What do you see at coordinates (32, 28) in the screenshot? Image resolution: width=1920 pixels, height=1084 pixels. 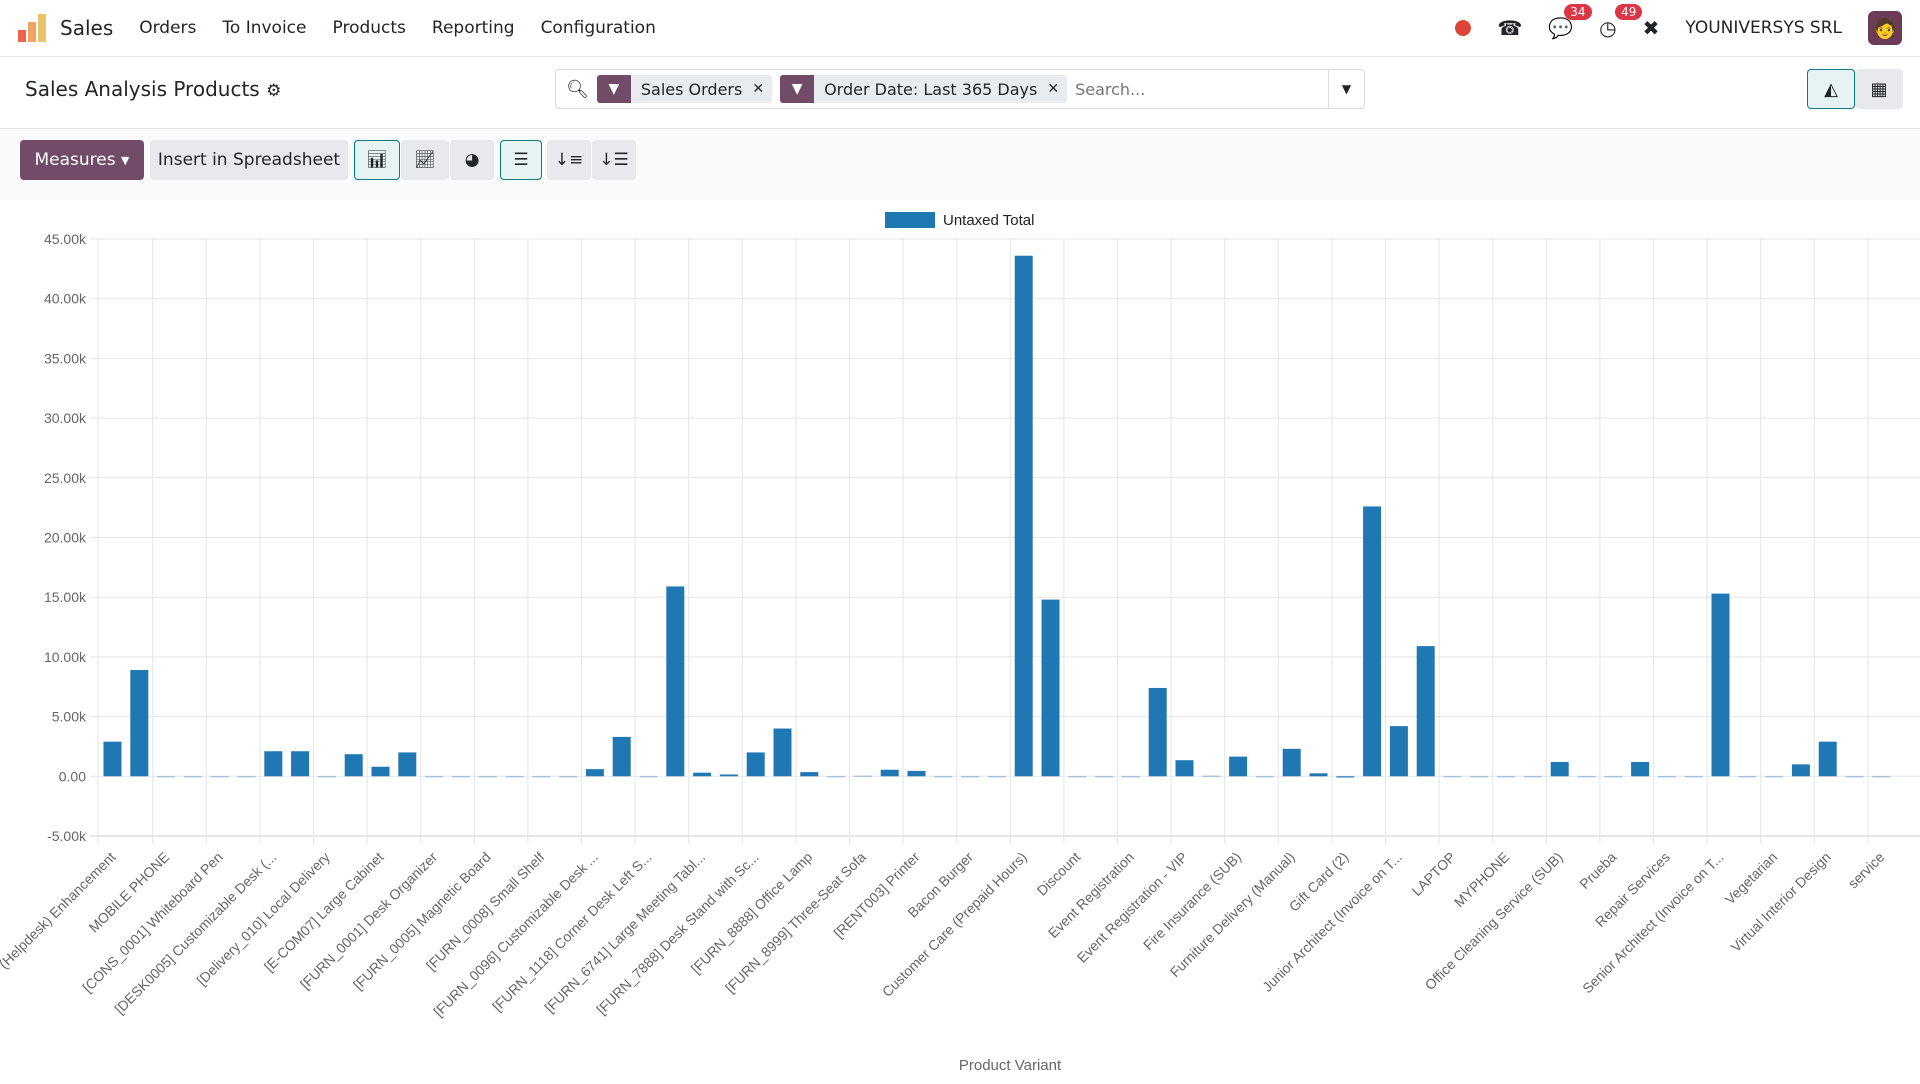 I see `sales-logo-icon` at bounding box center [32, 28].